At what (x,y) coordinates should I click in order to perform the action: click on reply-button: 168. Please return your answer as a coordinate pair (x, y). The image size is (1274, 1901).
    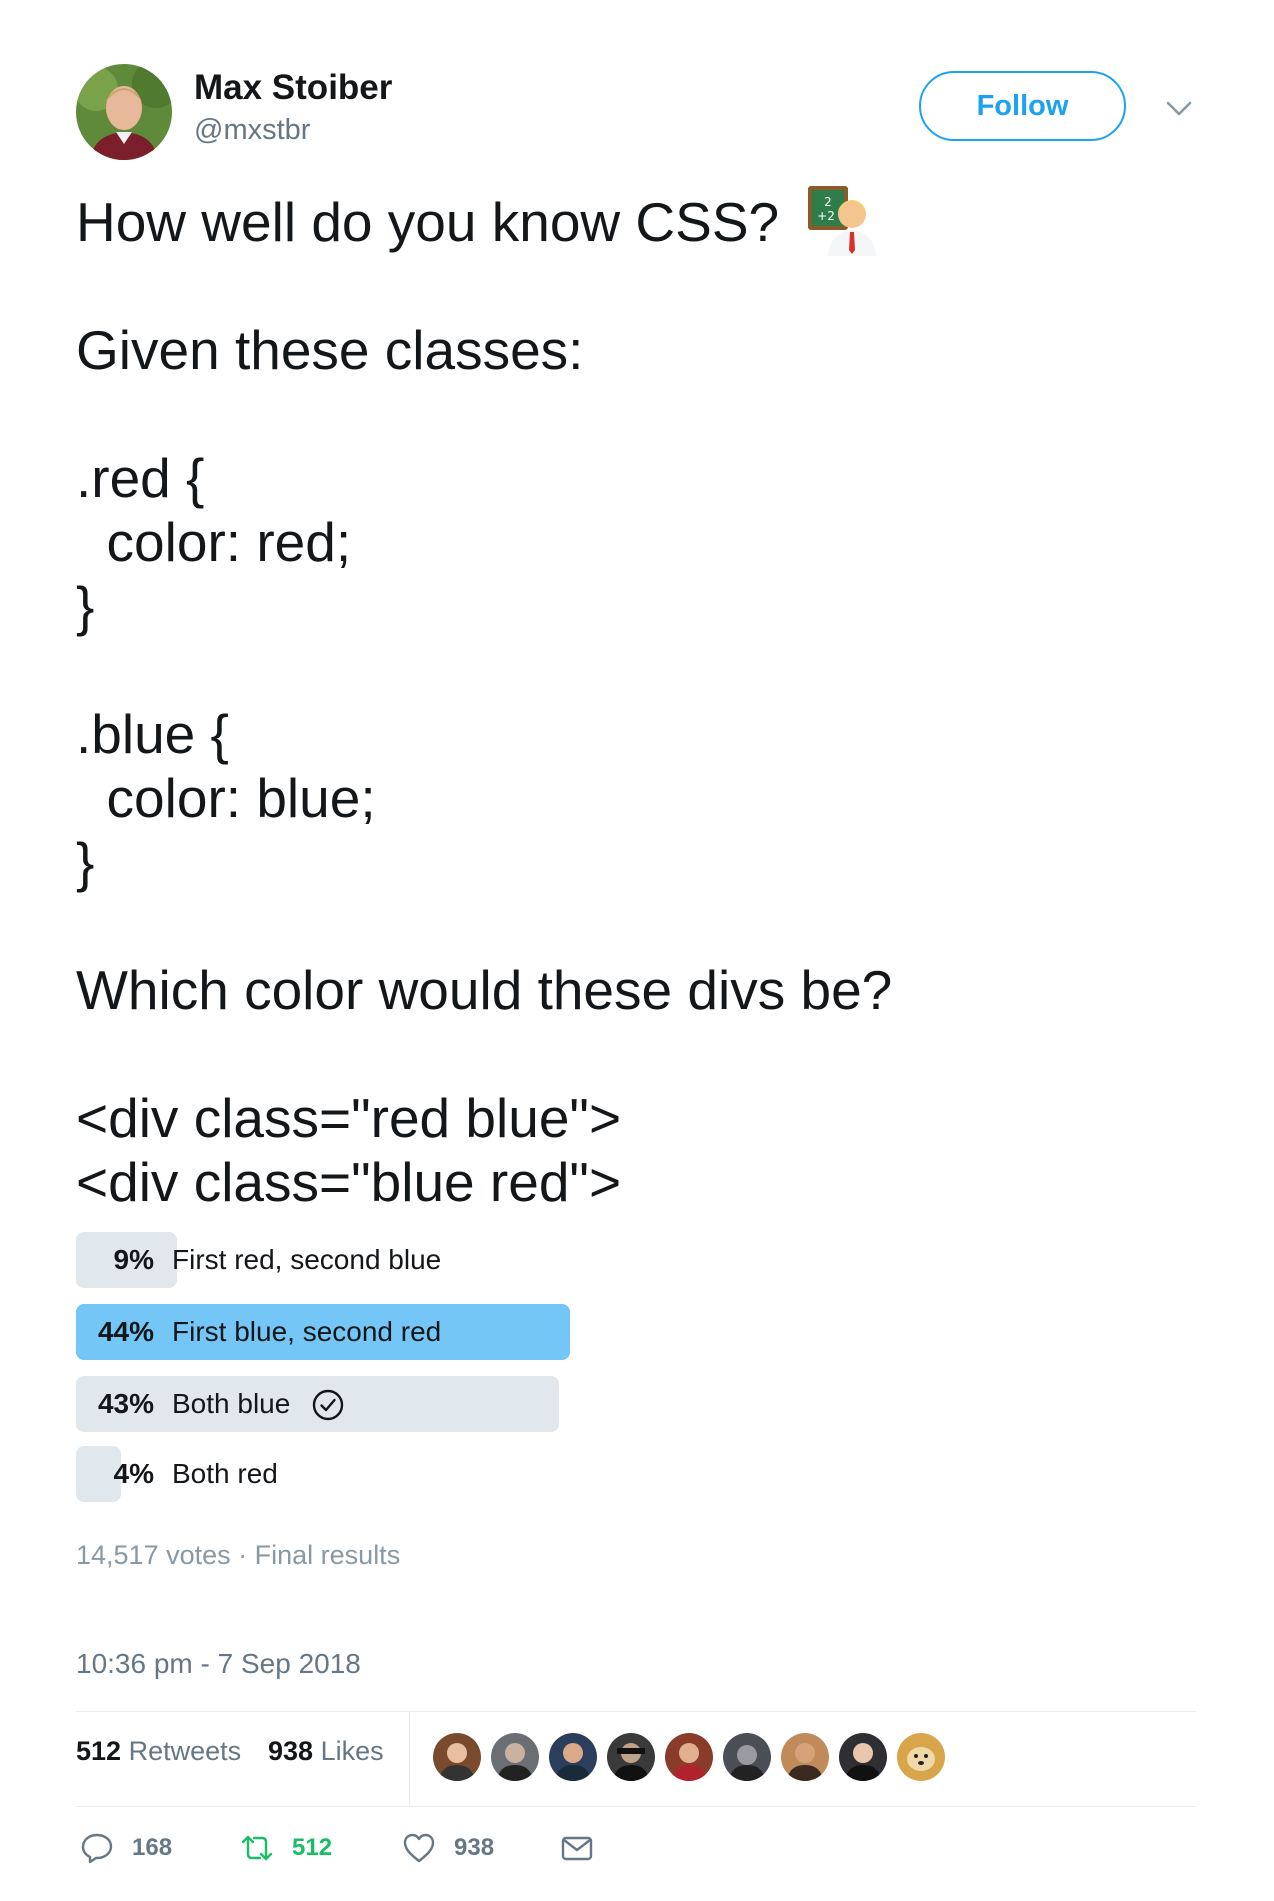
    Looking at the image, I should click on (126, 1848).